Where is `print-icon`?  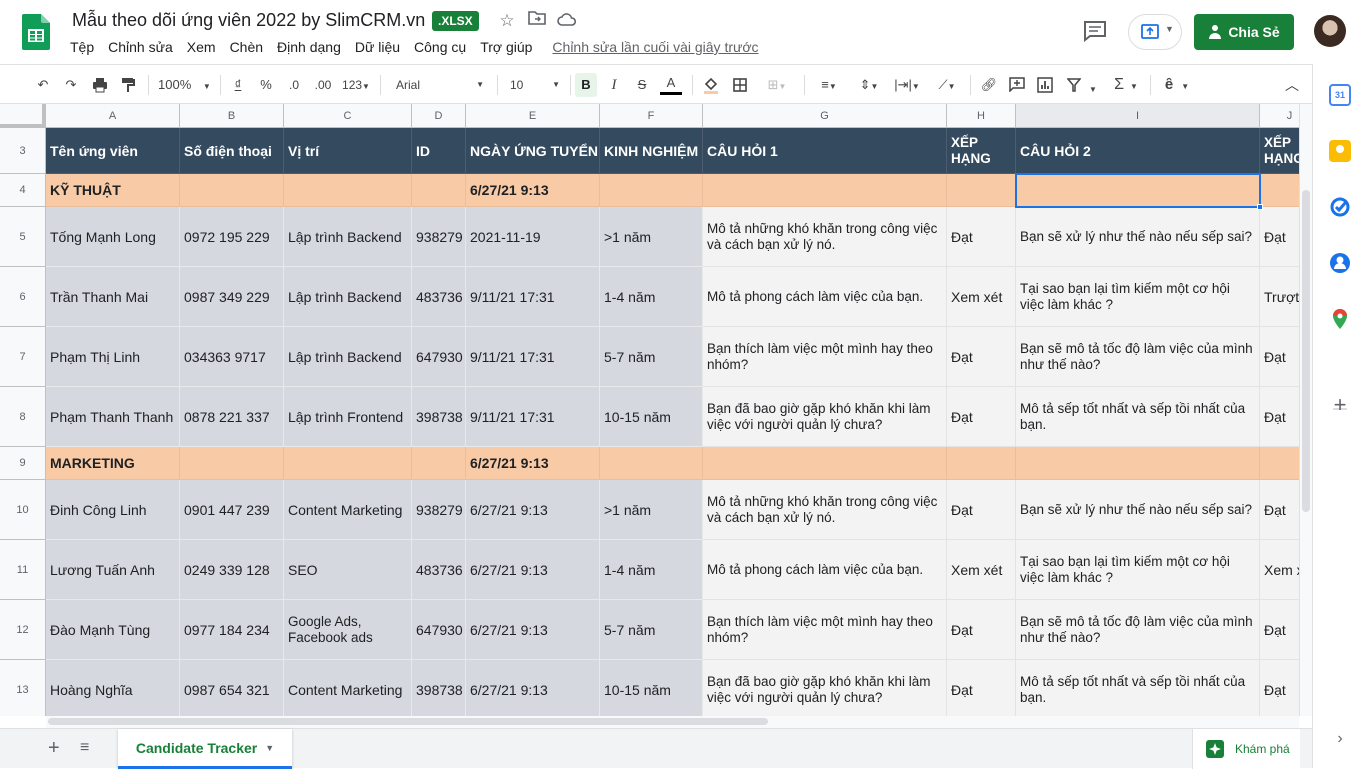 print-icon is located at coordinates (100, 85).